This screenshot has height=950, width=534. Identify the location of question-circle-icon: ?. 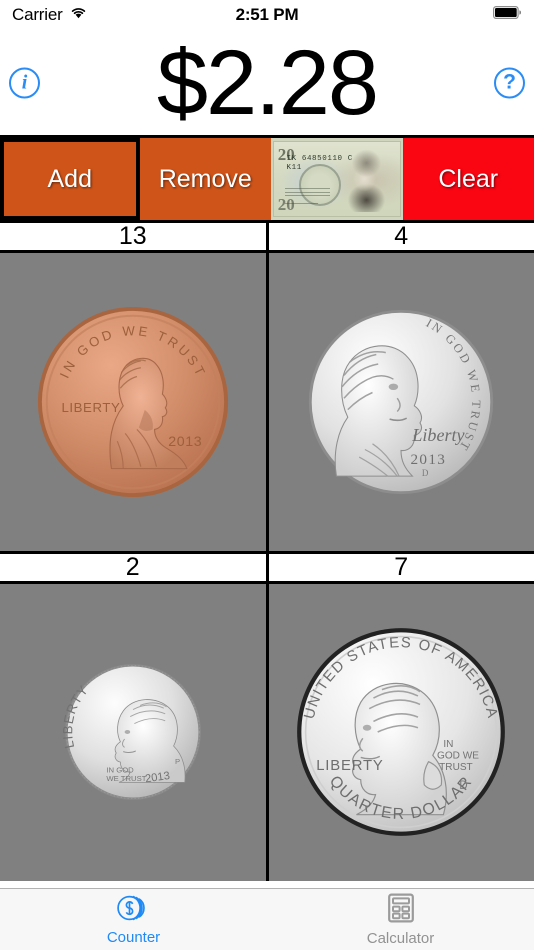
(509, 82).